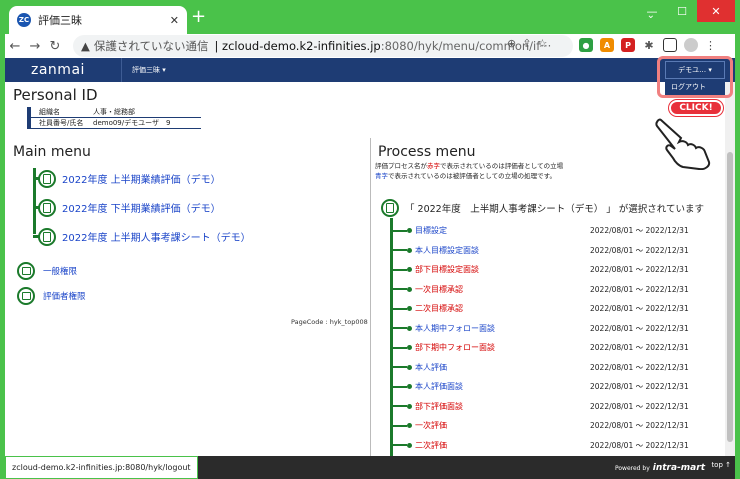 Image resolution: width=740 pixels, height=479 pixels. I want to click on auth-label: 一般権限, so click(60, 272).